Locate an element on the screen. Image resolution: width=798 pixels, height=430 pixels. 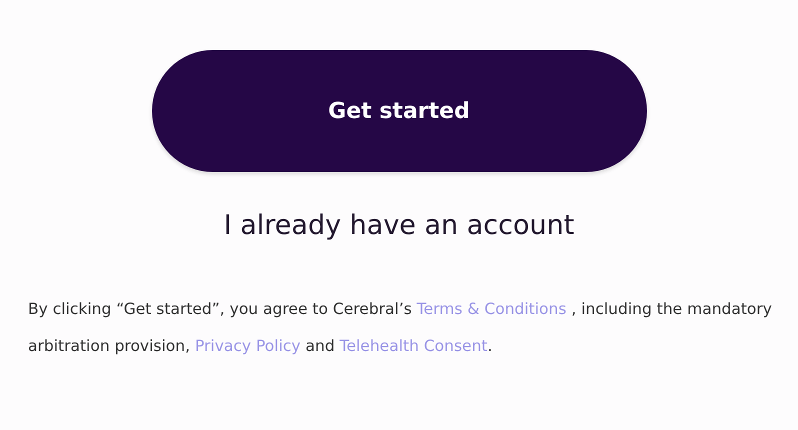
consent-link: Telehealth Consent is located at coordinates (414, 346).